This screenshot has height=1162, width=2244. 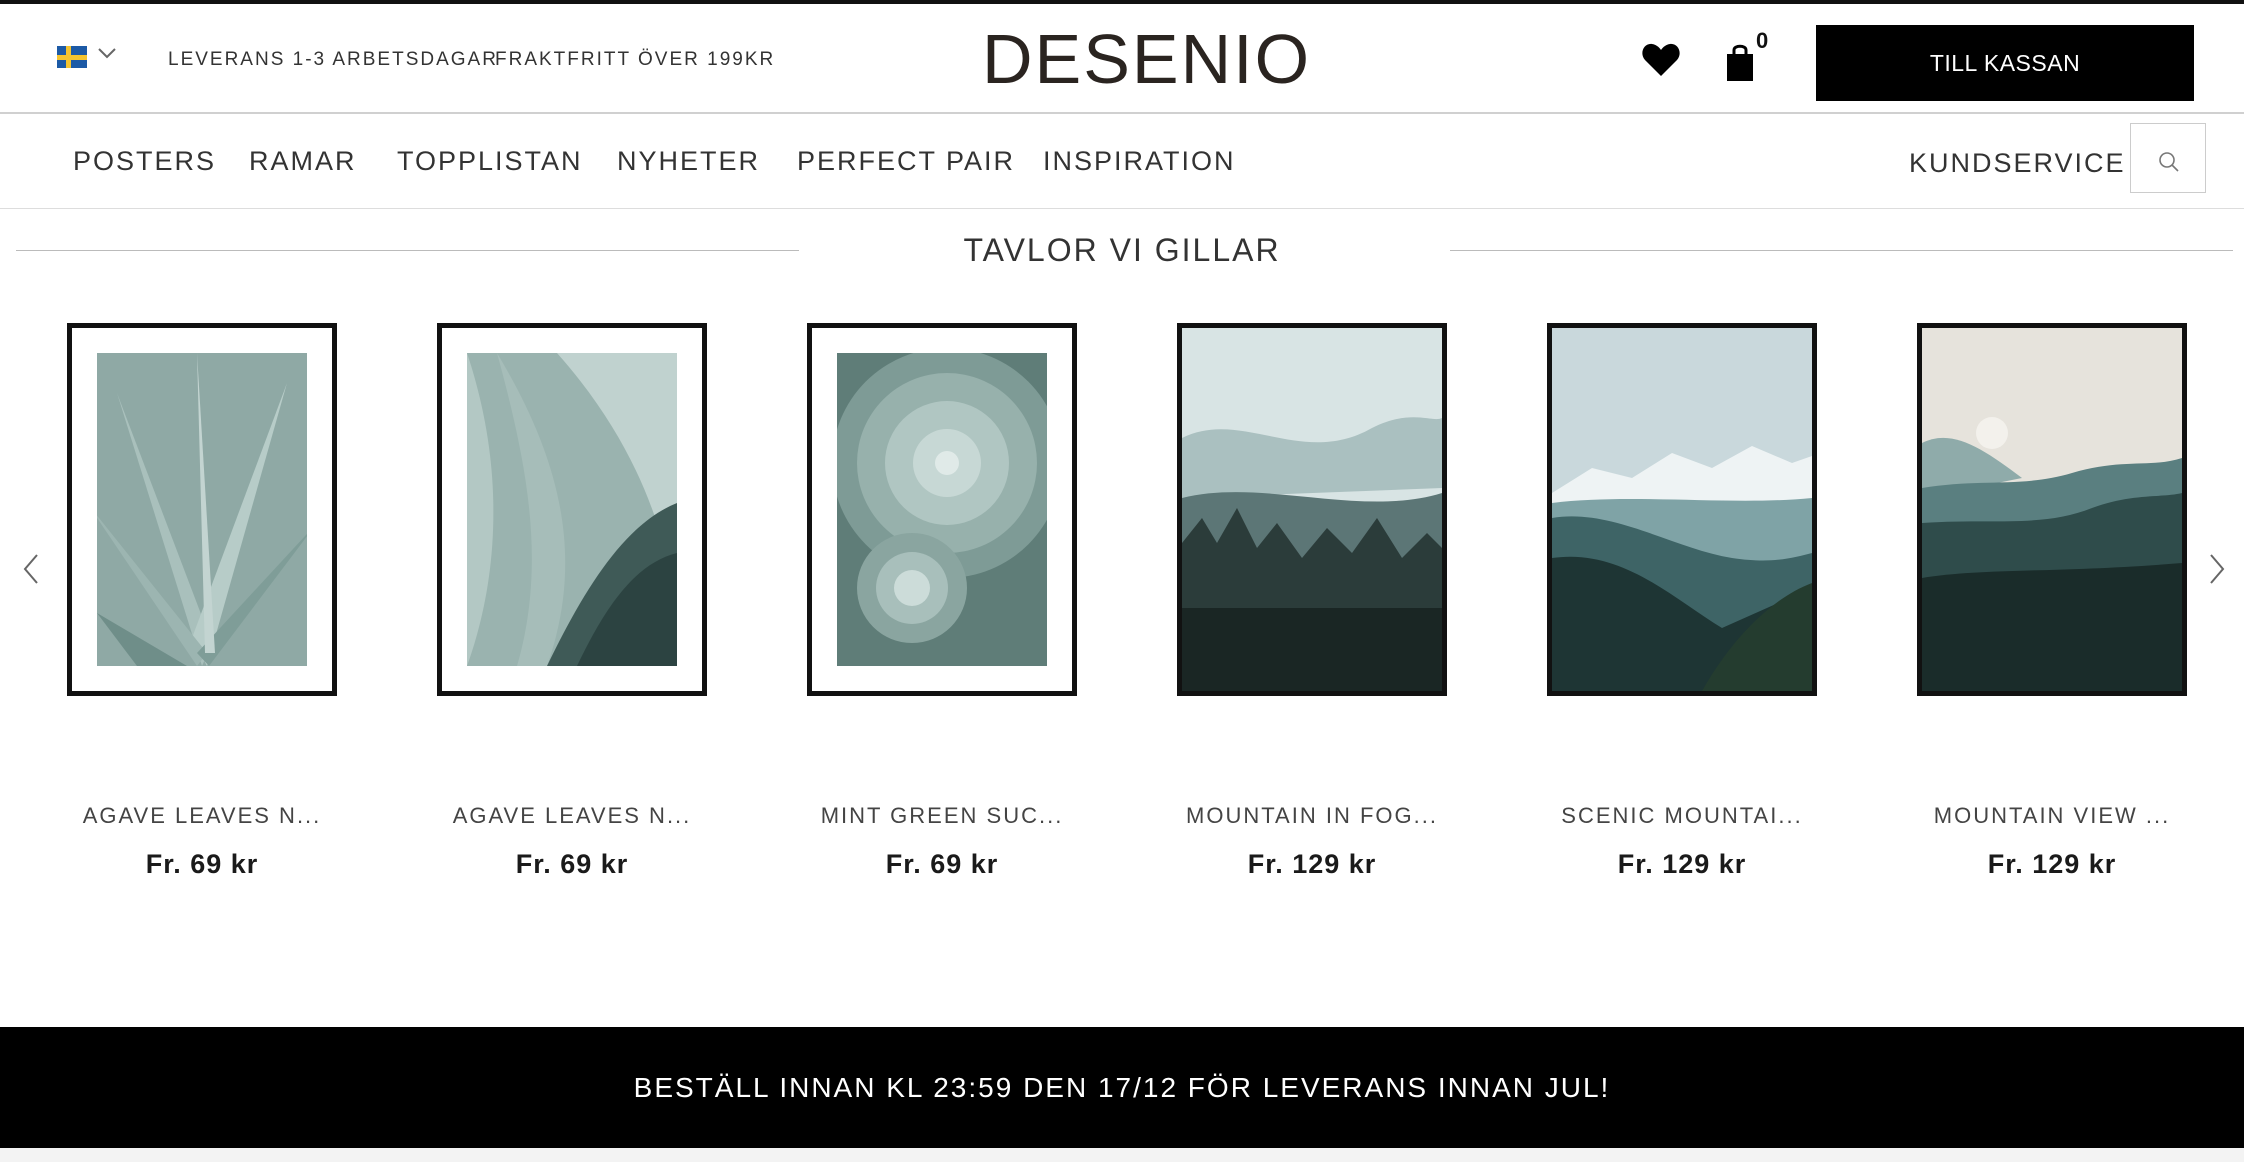 What do you see at coordinates (490, 161) in the screenshot?
I see `nav-item-topplistan: TOPPLISTAN` at bounding box center [490, 161].